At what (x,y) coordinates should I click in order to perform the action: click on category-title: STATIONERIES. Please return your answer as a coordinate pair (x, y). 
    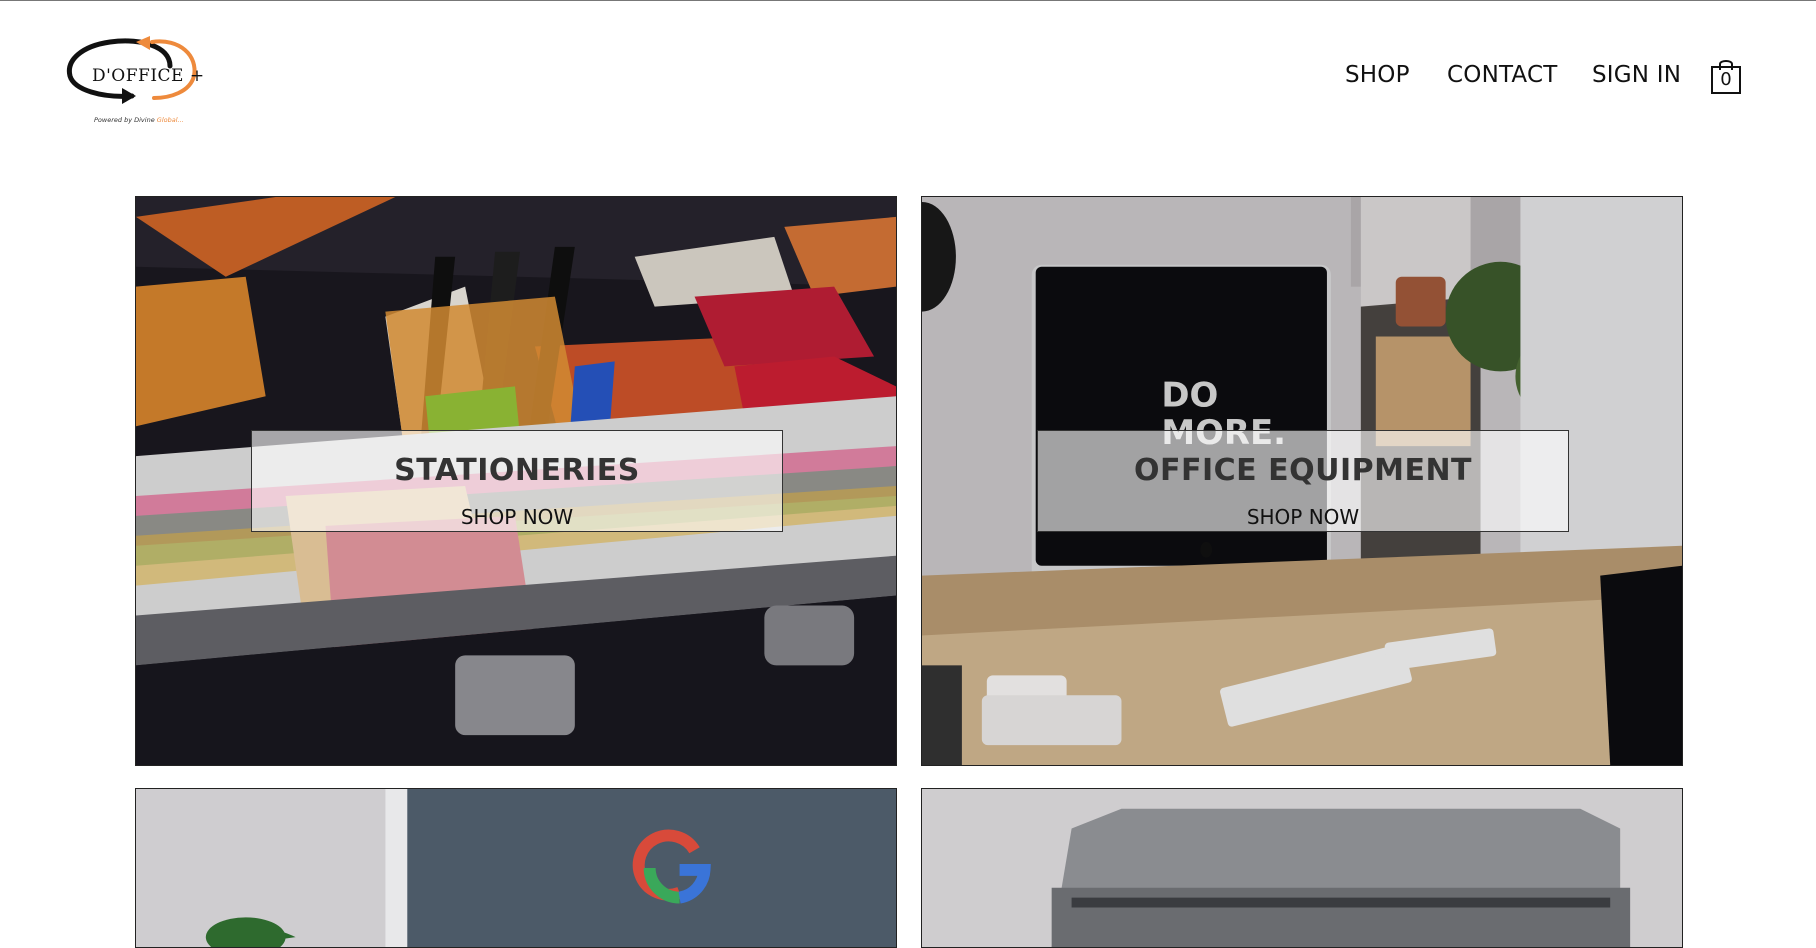
    Looking at the image, I should click on (517, 470).